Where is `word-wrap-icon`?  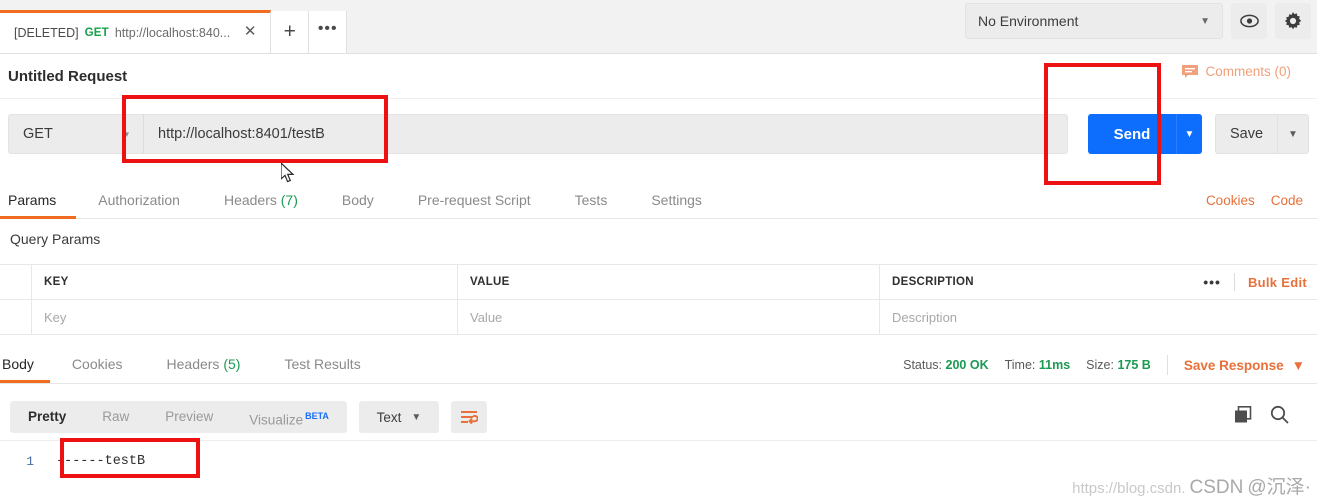
word-wrap-icon is located at coordinates (469, 417).